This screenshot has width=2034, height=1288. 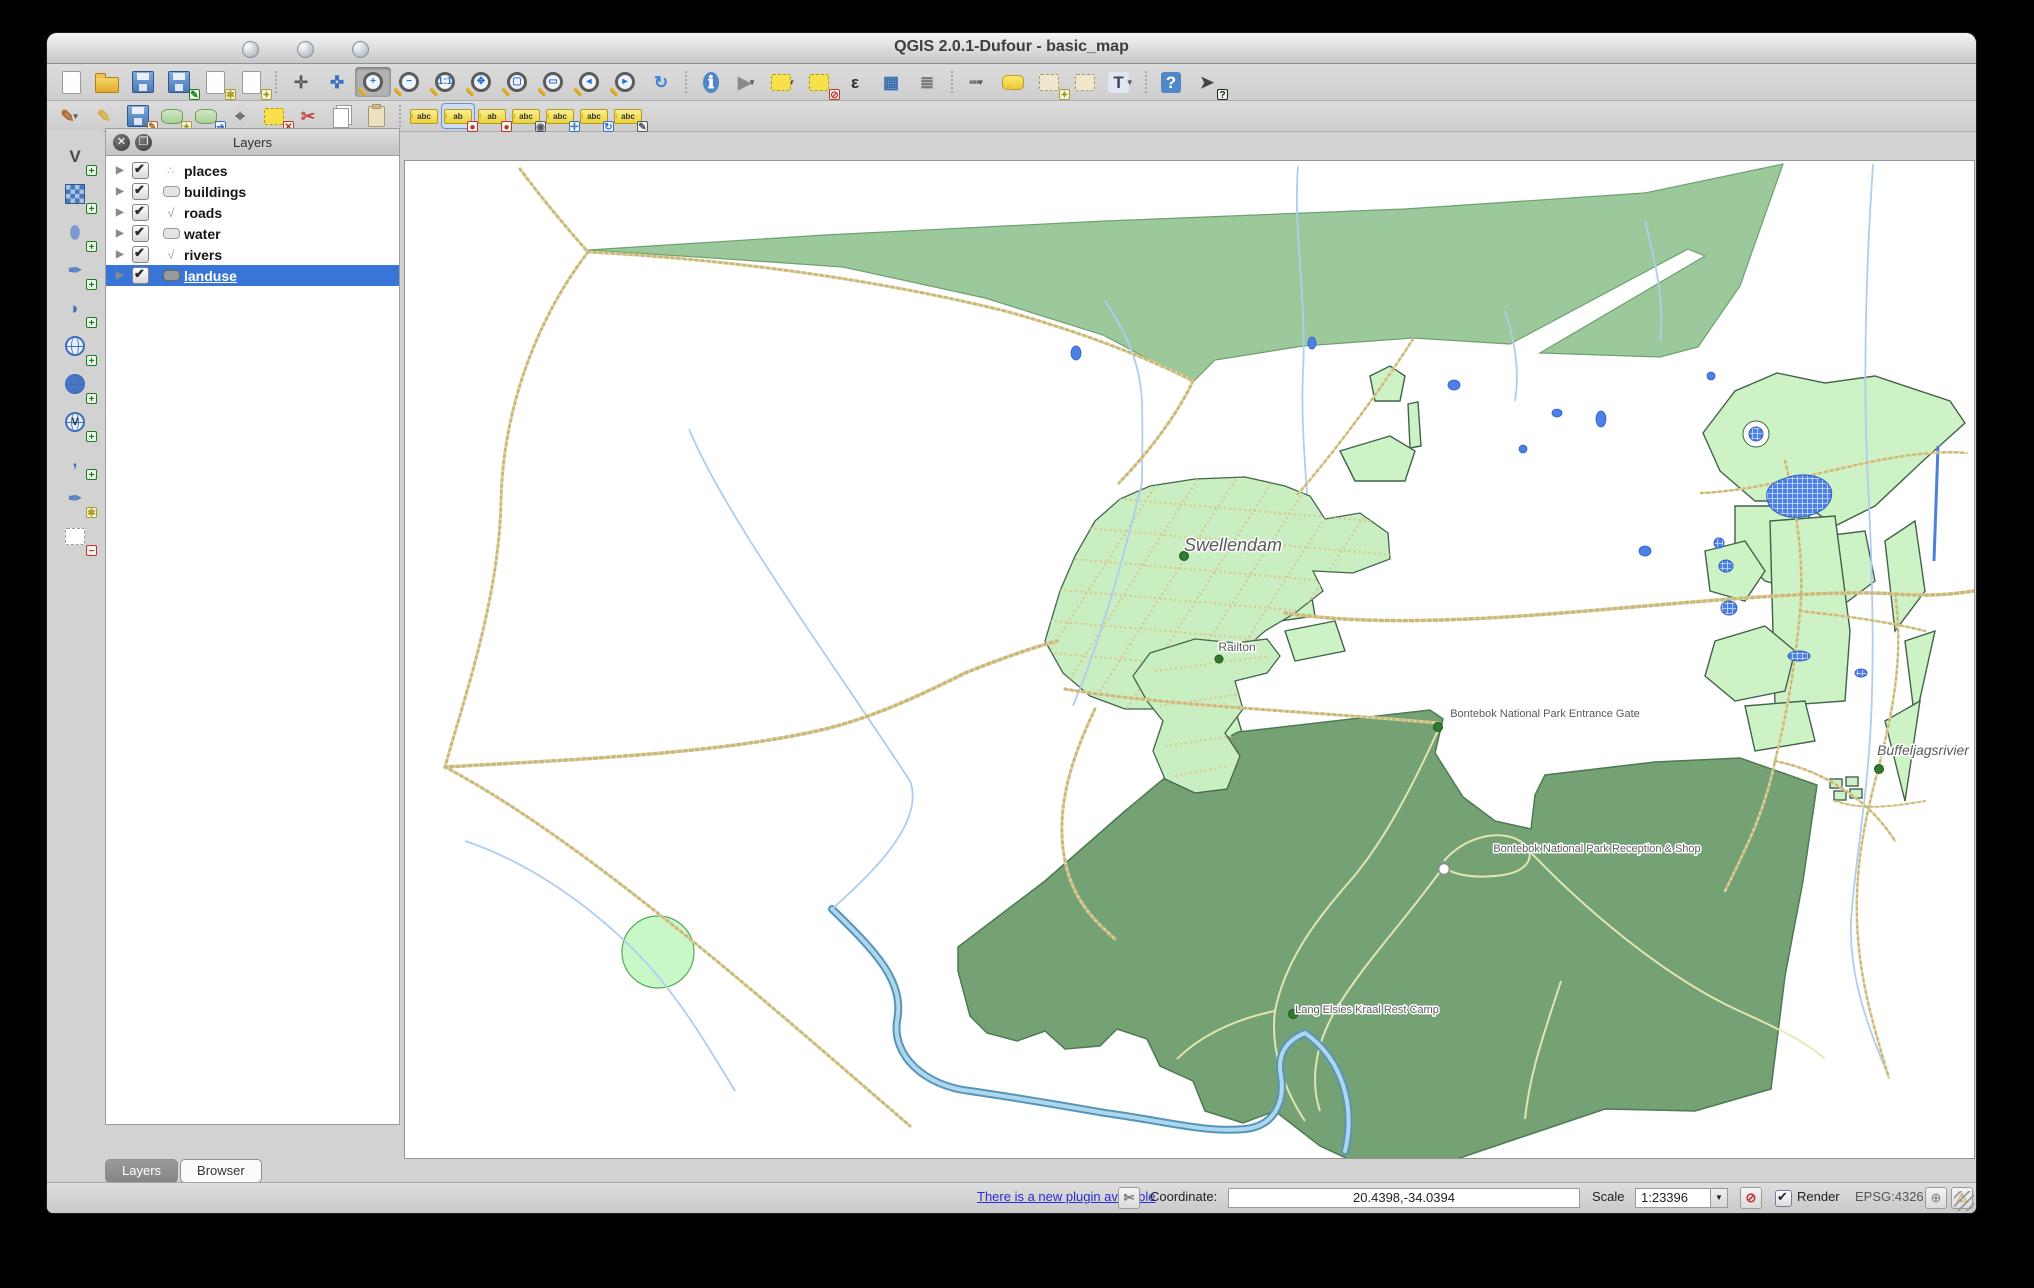 I want to click on map-label-buffeljagsrivier: Buffeljagsrivier, so click(x=1923, y=750).